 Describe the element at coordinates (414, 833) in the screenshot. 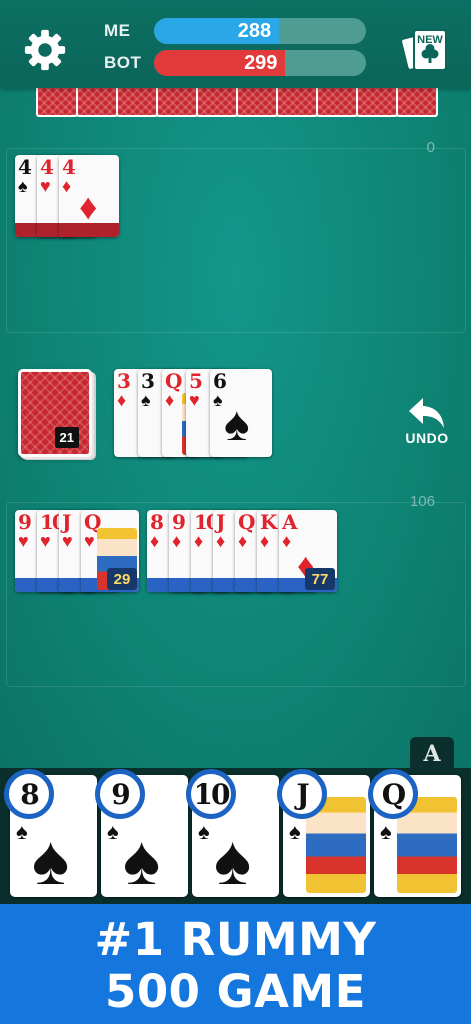

I see `hand-card: Q ♠` at that location.